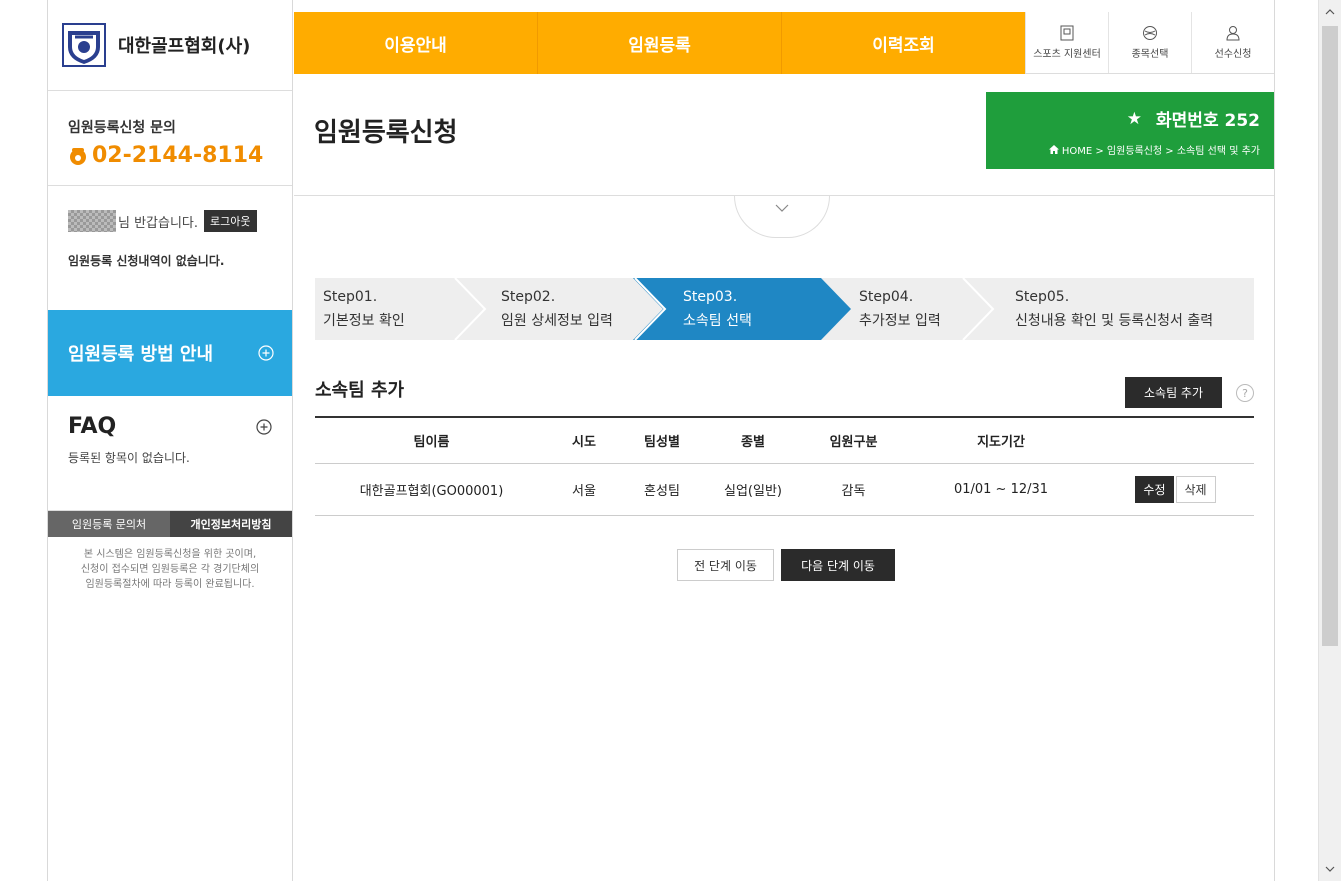  I want to click on utility-nav: 스포츠 지원센터 종목선택 선수신청, so click(1149, 43).